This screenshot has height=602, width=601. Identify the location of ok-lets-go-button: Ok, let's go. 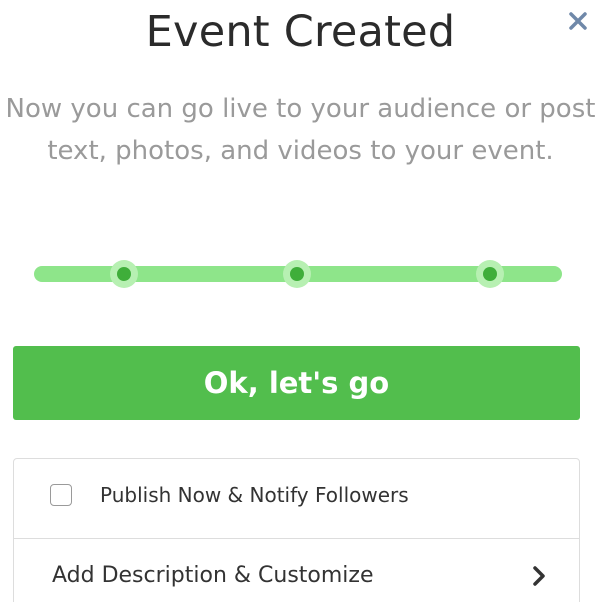
(296, 383).